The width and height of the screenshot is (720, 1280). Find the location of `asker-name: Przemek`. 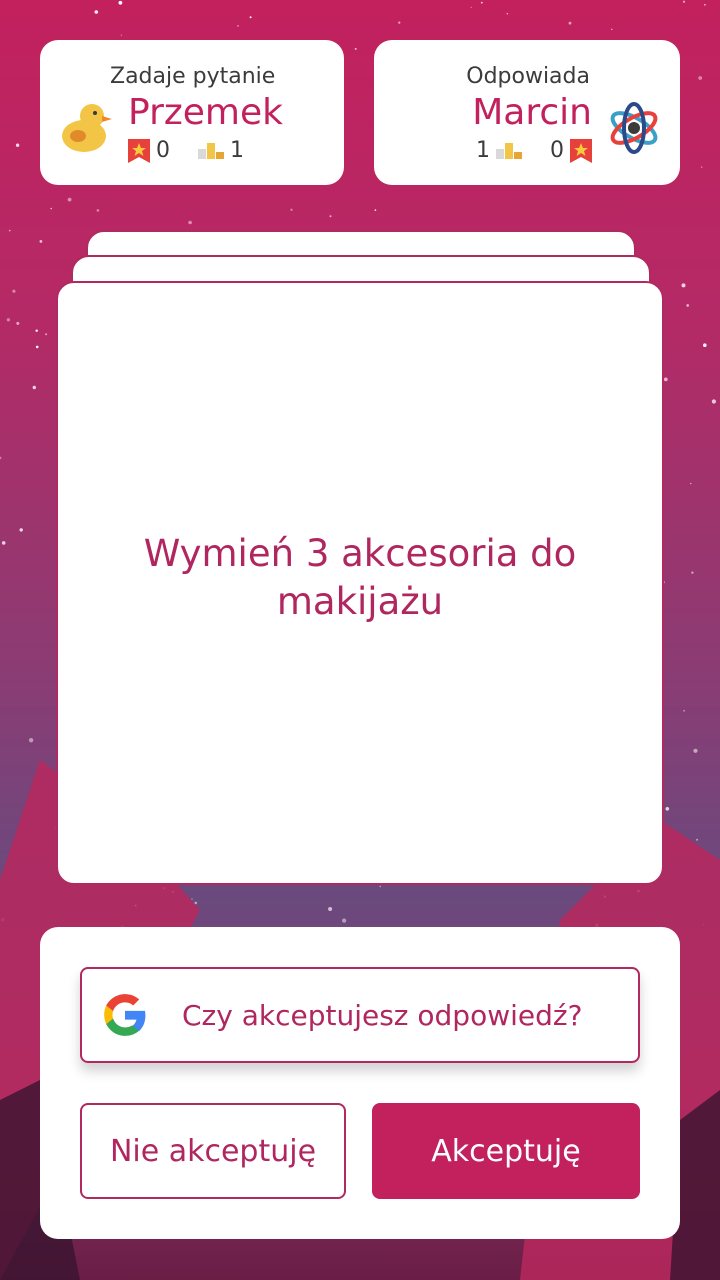

asker-name: Przemek is located at coordinates (205, 112).